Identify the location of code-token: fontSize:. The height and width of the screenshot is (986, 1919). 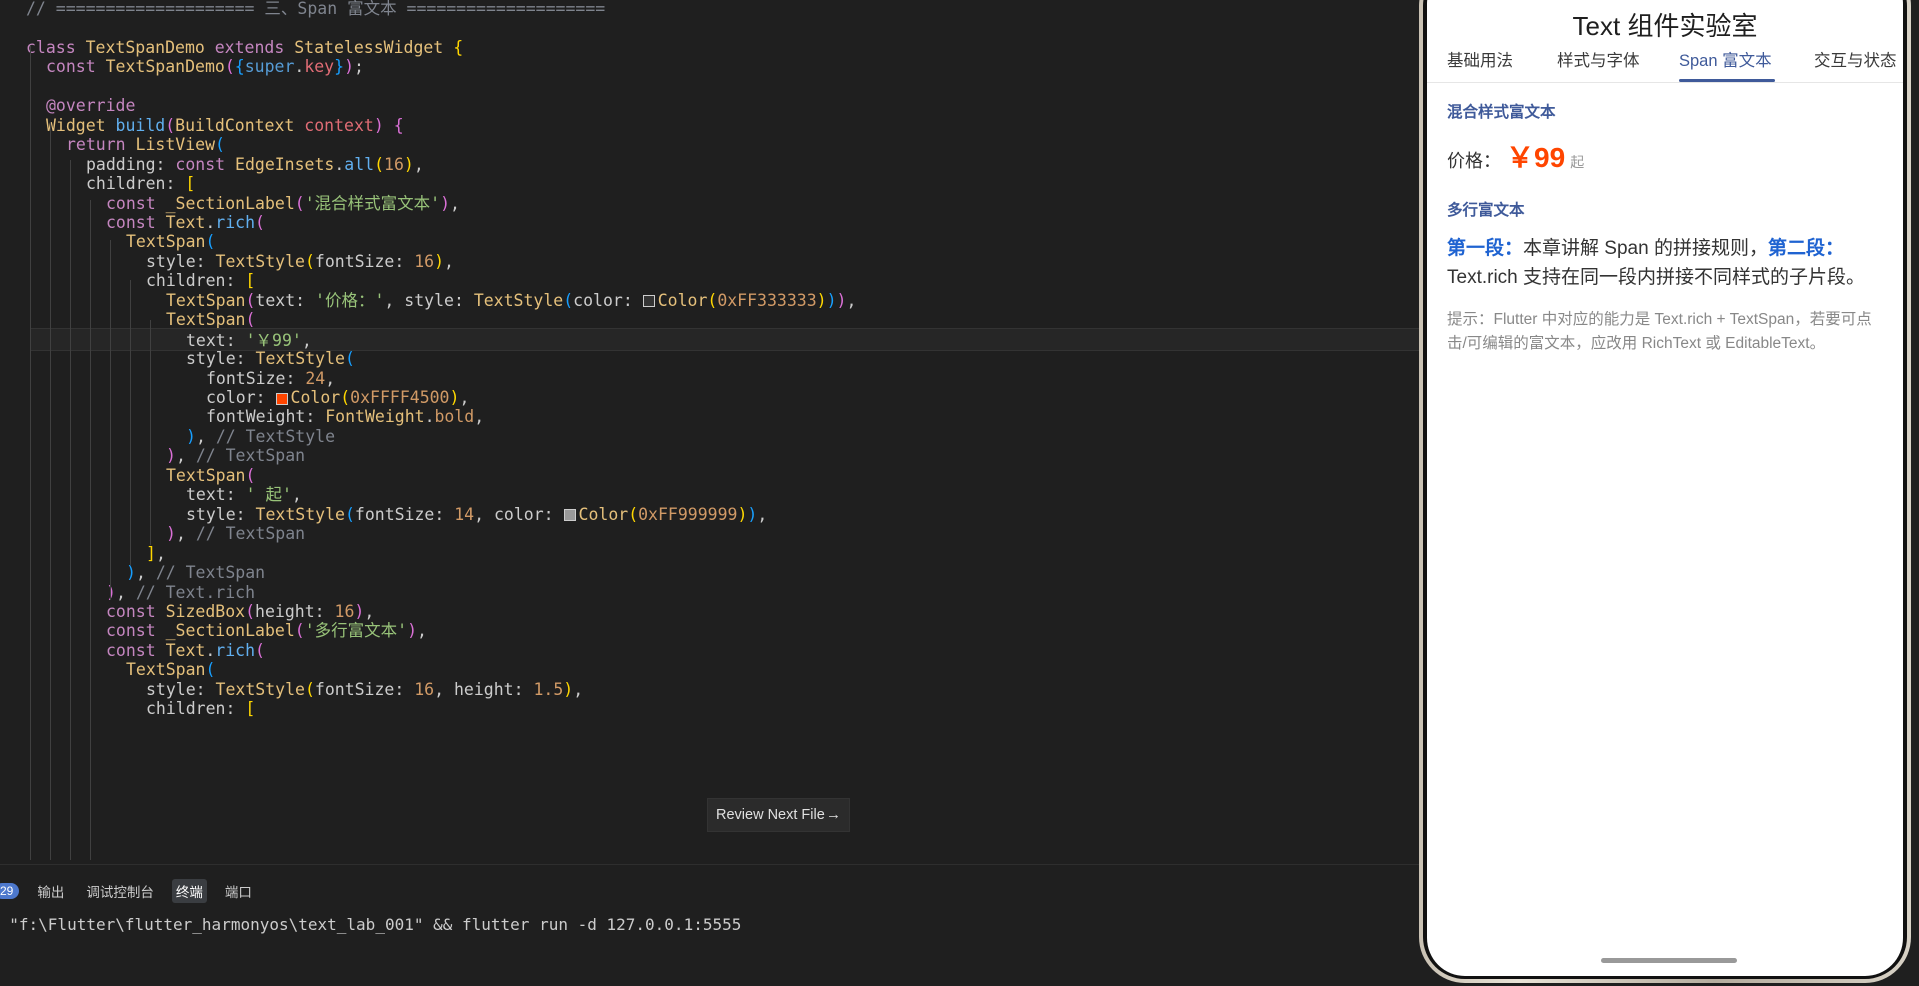
(404, 514).